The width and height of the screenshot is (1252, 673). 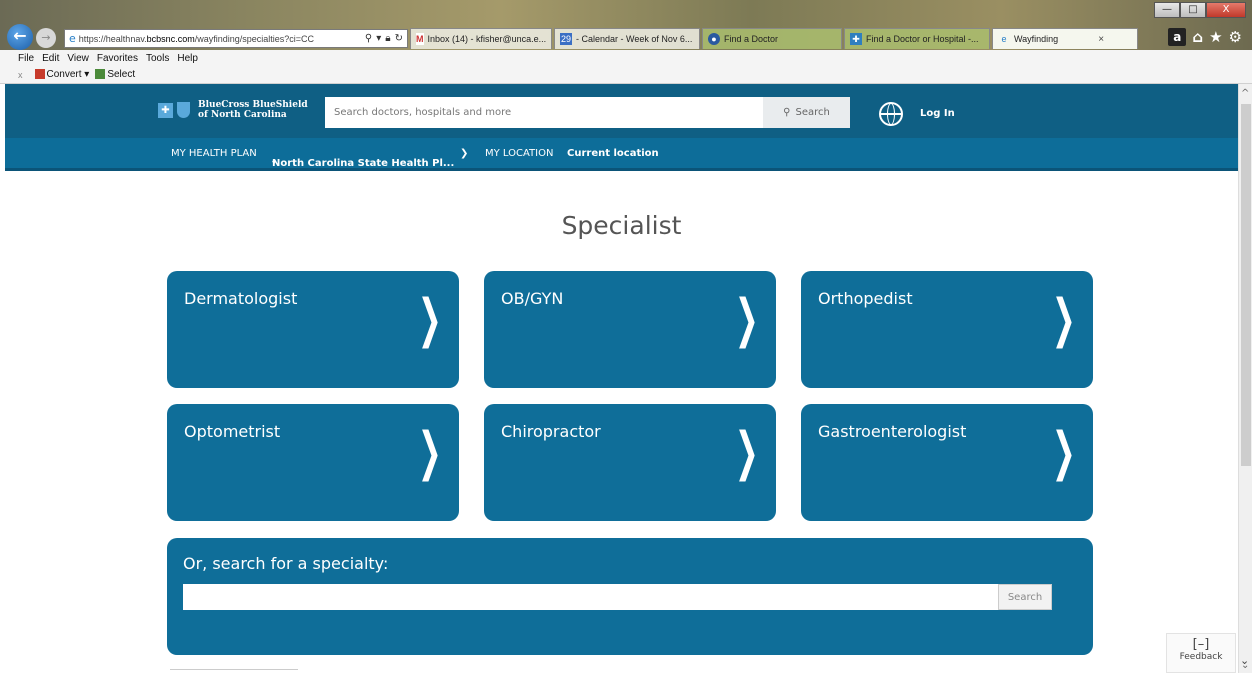 I want to click on window-controls: — □ X, so click(x=1200, y=10).